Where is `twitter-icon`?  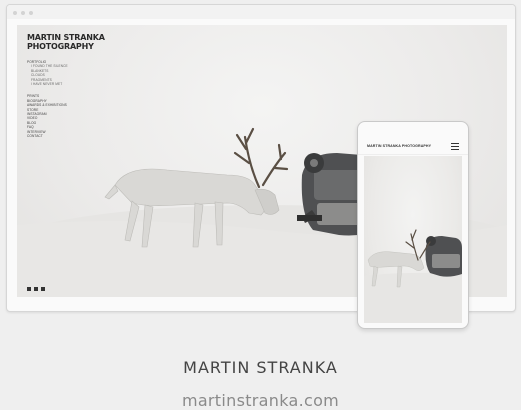 twitter-icon is located at coordinates (36, 289).